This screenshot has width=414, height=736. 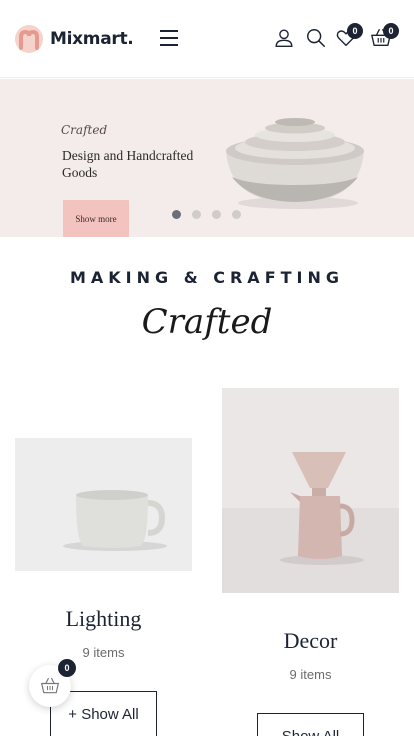 What do you see at coordinates (67, 668) in the screenshot?
I see `floating-cart-count-badge: 0` at bounding box center [67, 668].